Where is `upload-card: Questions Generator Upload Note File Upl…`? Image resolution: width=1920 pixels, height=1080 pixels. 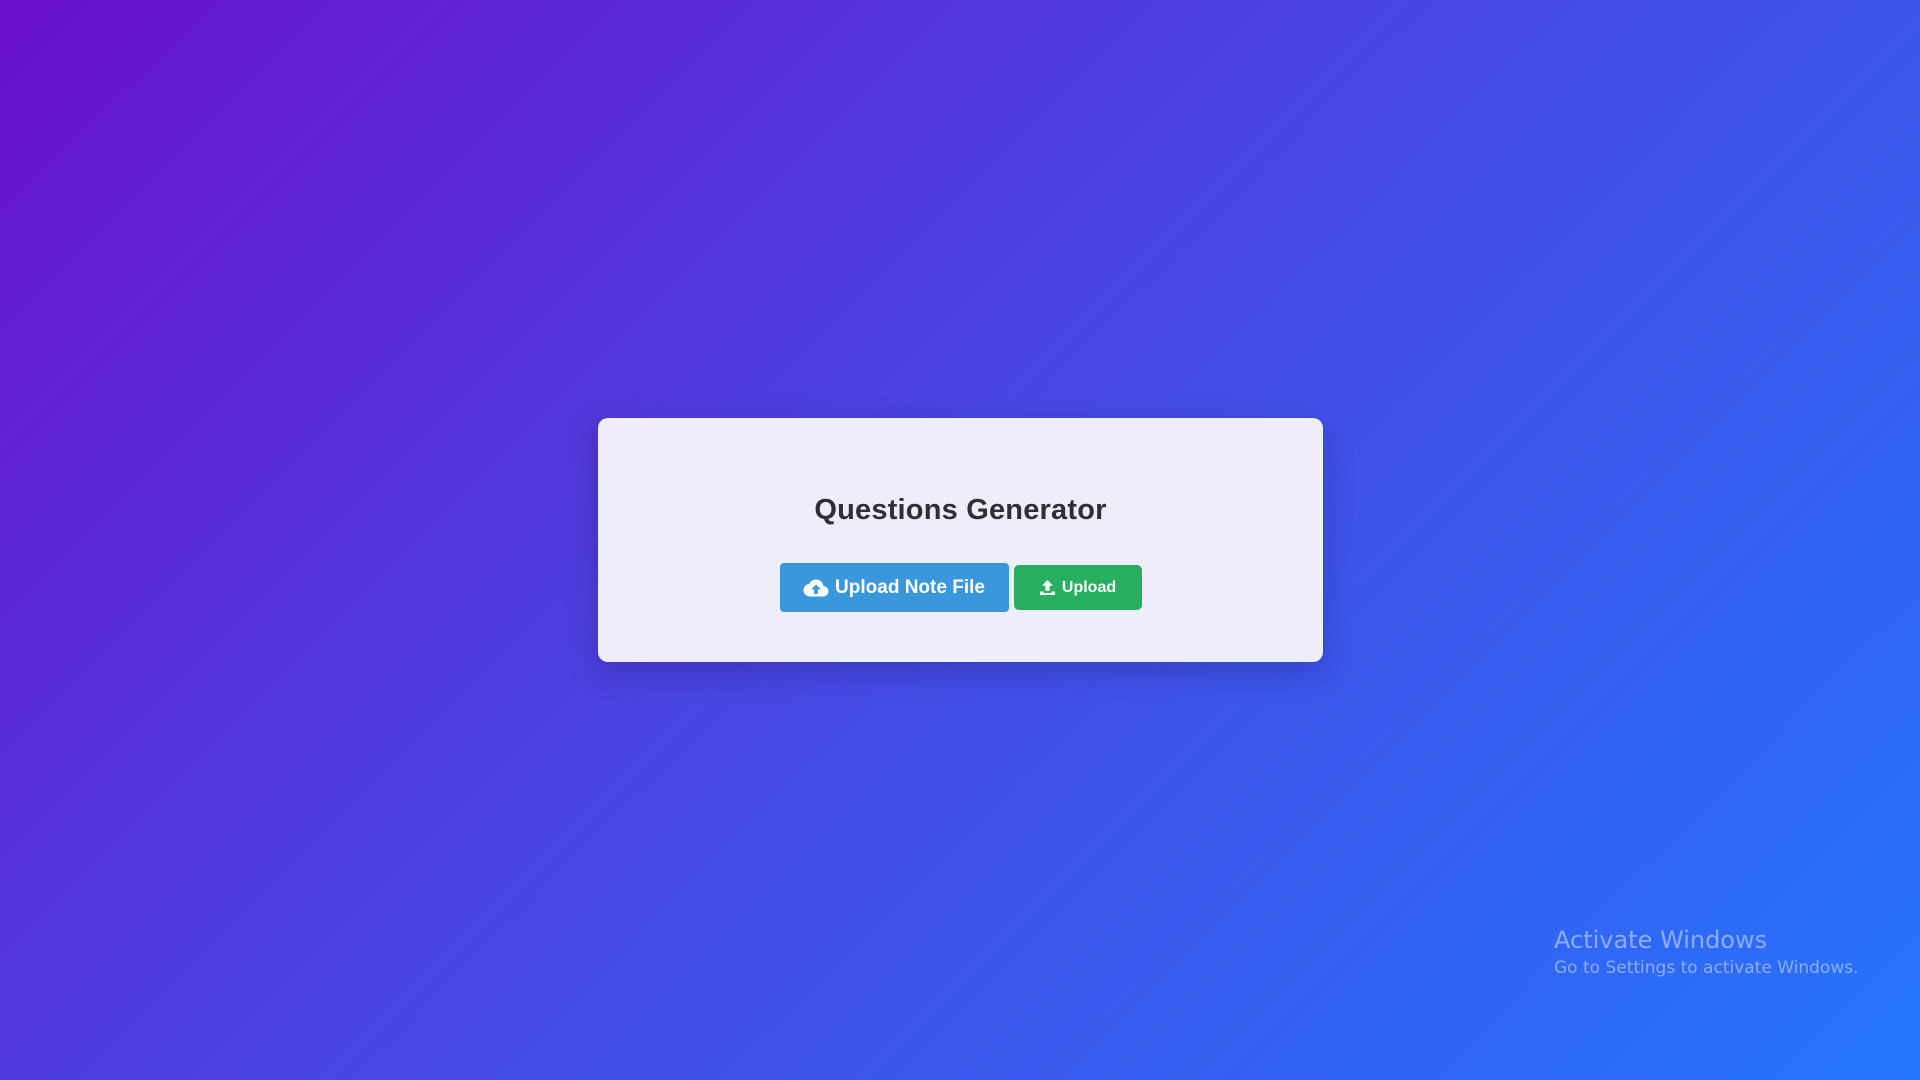
upload-card: Questions Generator Upload Note File Upl… is located at coordinates (960, 540).